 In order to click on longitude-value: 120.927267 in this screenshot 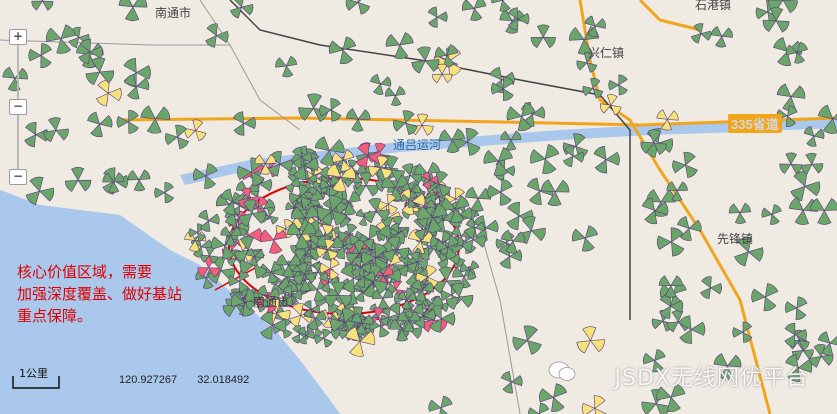, I will do `click(148, 380)`.